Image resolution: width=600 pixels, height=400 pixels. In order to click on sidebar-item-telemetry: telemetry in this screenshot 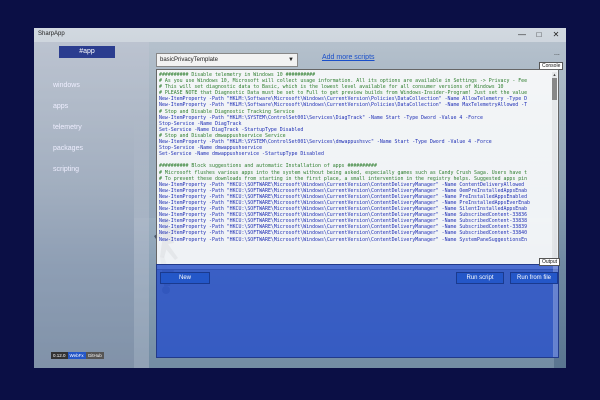, I will do `click(67, 127)`.